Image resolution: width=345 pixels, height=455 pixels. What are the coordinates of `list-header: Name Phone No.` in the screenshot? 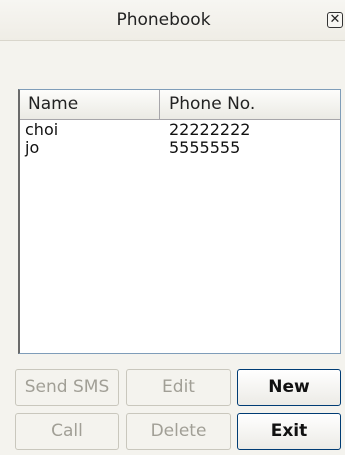 It's located at (180, 105).